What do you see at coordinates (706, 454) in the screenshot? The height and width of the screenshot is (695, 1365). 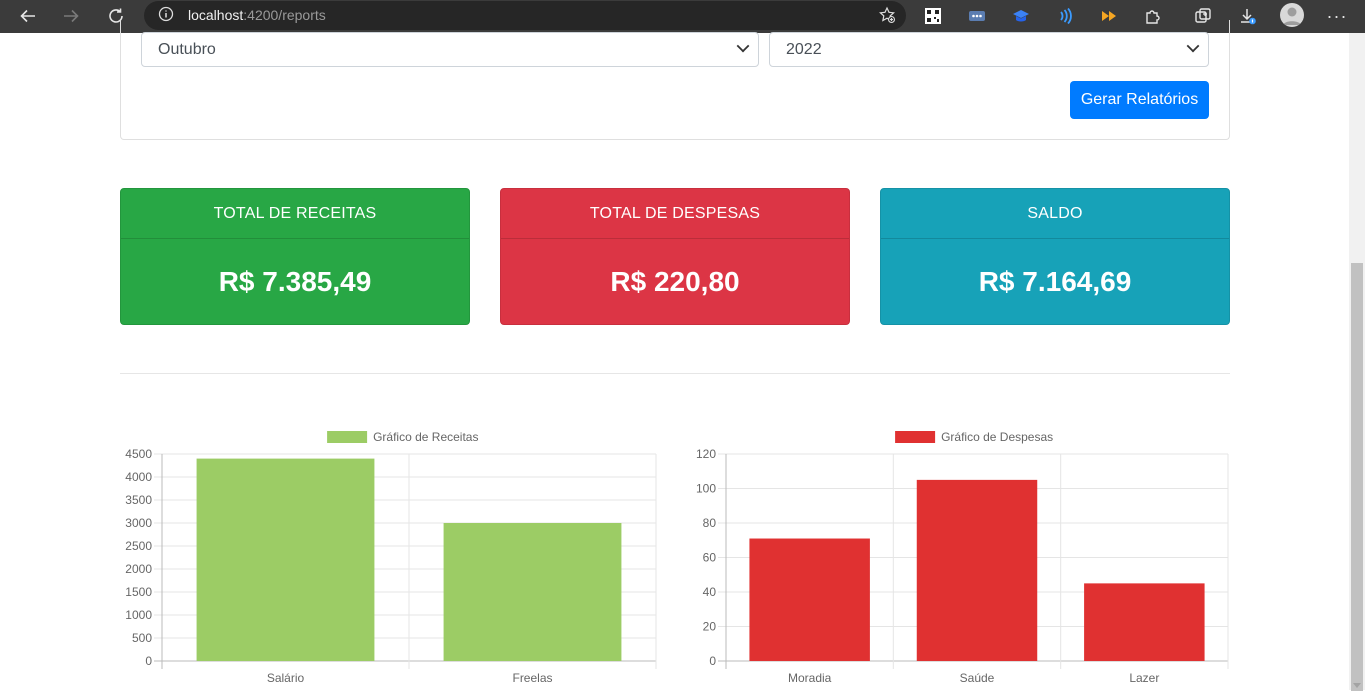 I see `y-tick-label: 120` at bounding box center [706, 454].